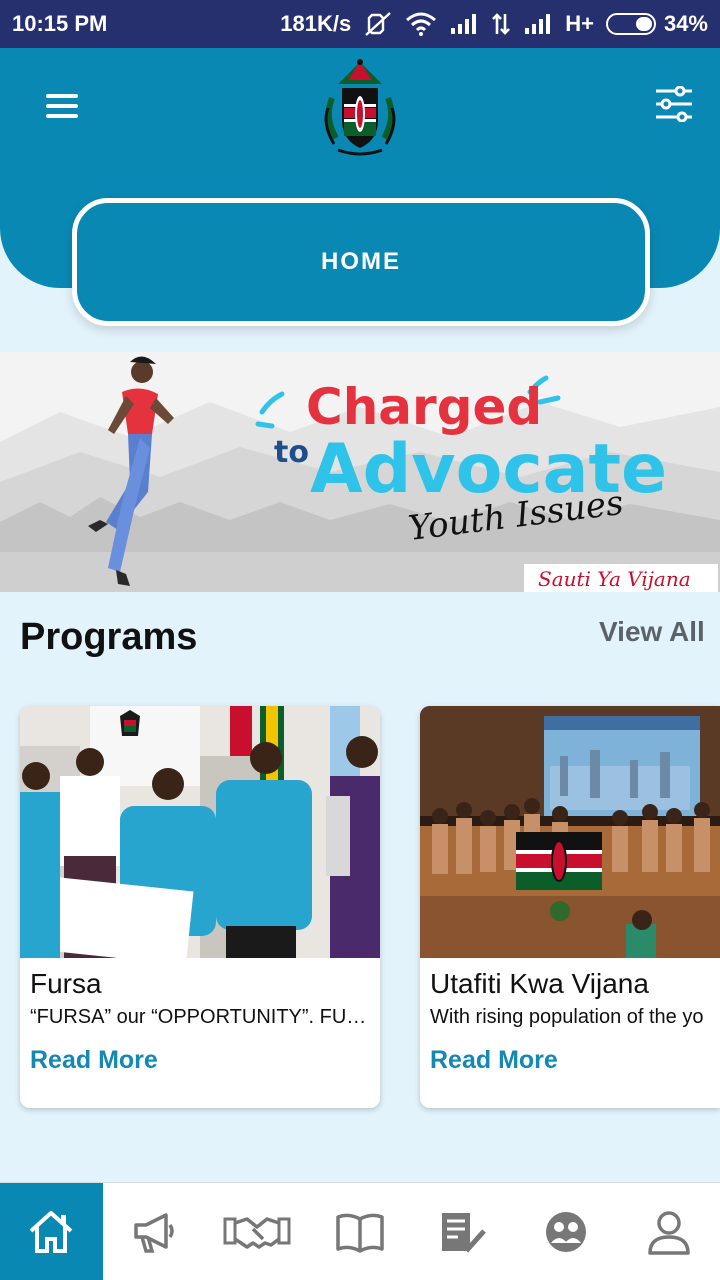  I want to click on program-title: Utafiti Kwa Vijana, so click(539, 983).